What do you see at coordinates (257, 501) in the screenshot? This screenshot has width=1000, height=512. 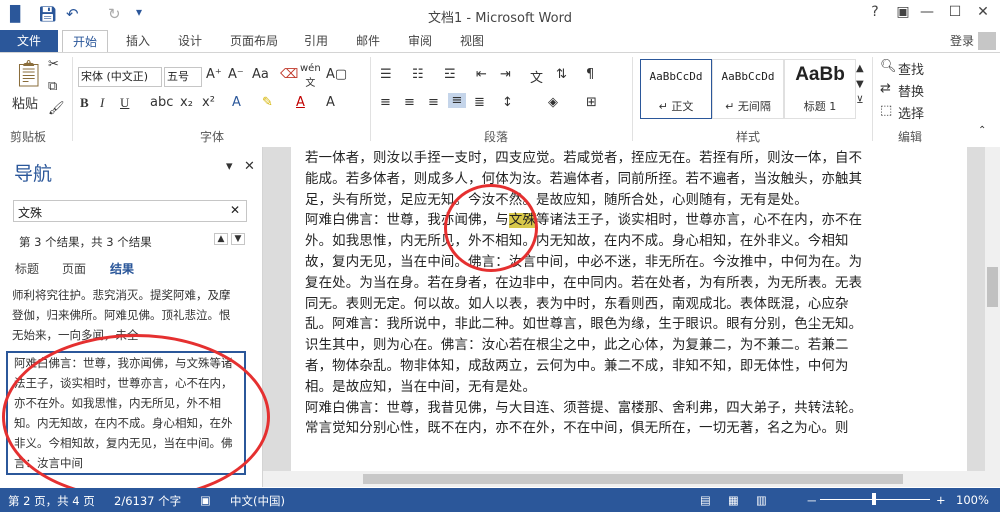 I see `language-indicator: 中文(中国)` at bounding box center [257, 501].